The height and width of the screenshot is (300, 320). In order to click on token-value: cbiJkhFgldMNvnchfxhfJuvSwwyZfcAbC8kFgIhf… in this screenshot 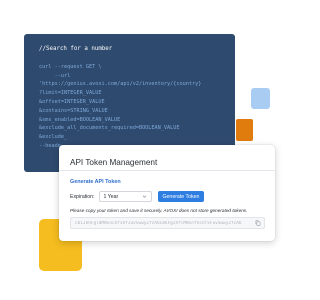, I will do `click(158, 223)`.